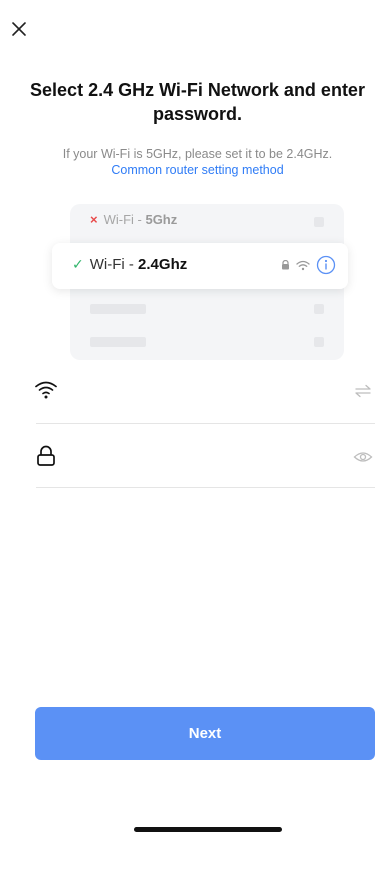 This screenshot has height=872, width=375. I want to click on good-network-row: ✓ Wi-Fi - 2.4Ghz, so click(129, 264).